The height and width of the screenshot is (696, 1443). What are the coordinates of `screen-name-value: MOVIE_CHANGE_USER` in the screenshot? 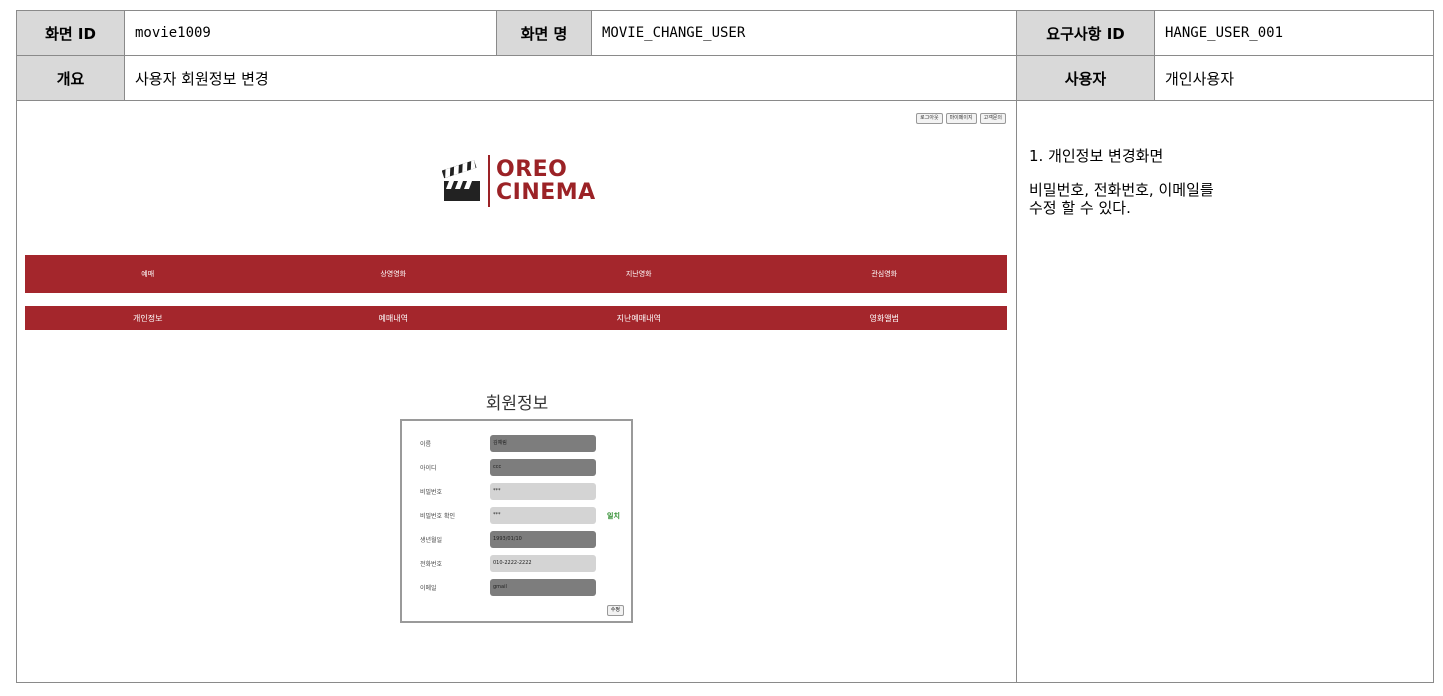 It's located at (804, 33).